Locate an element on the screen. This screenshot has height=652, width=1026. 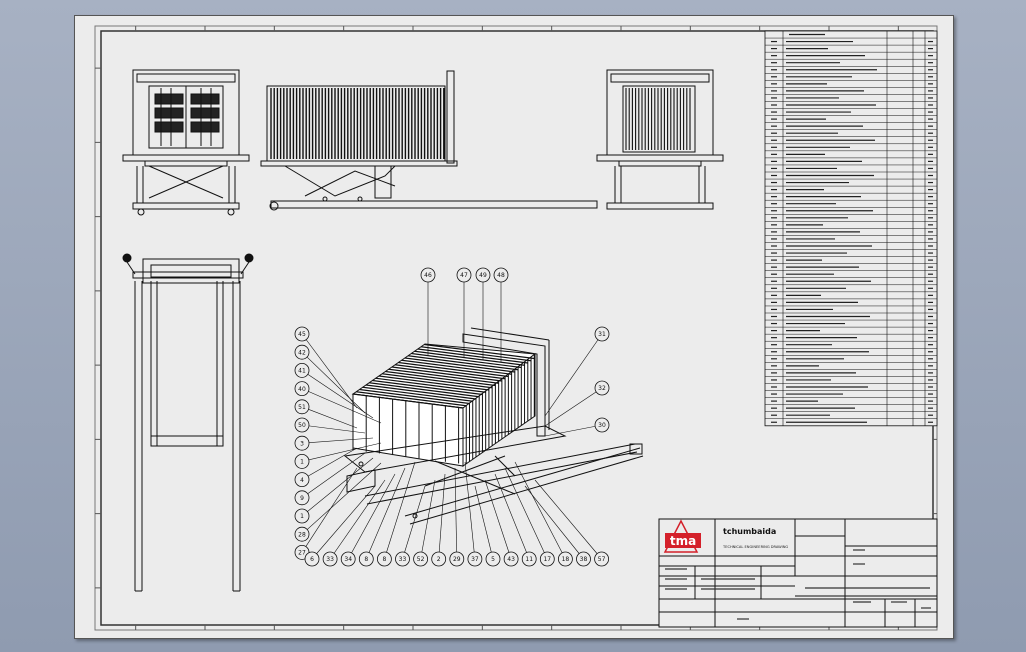
logo-text: tma is located at coordinates (683, 541).